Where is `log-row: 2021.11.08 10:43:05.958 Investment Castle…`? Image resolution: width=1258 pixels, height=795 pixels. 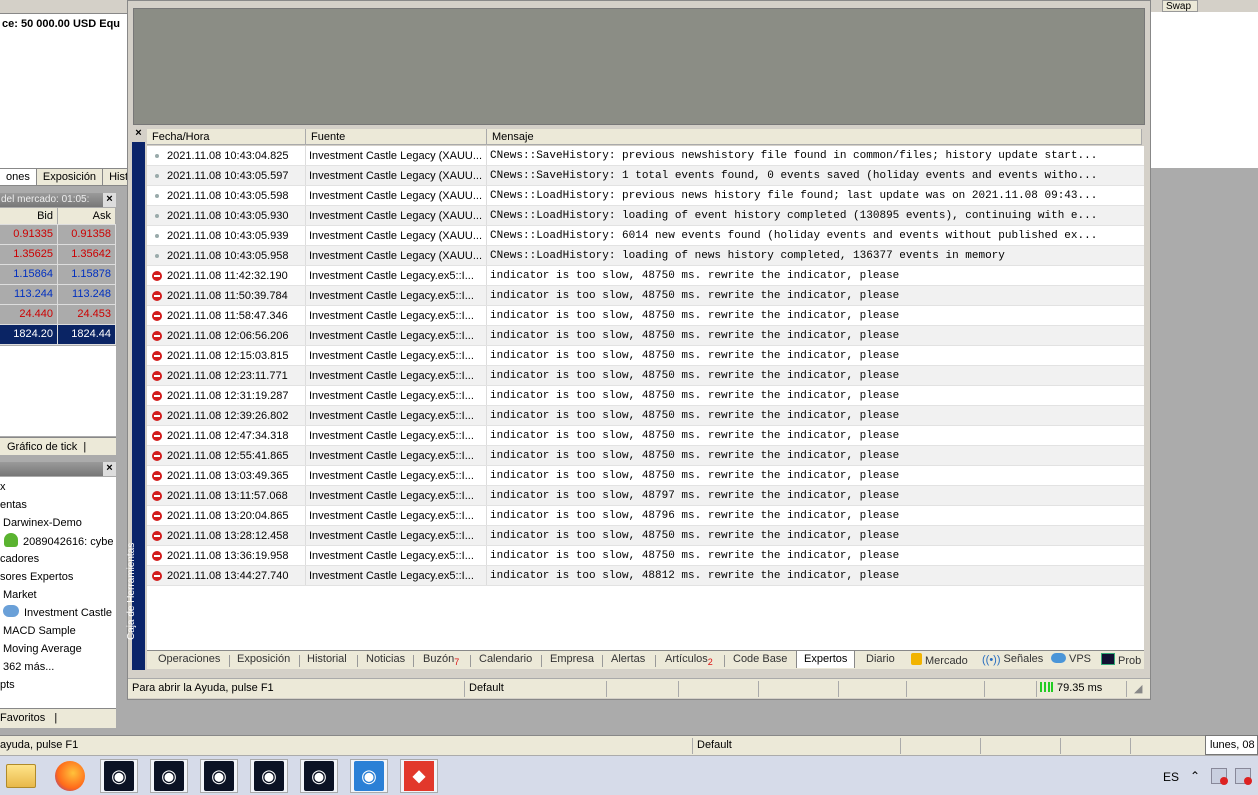 log-row: 2021.11.08 10:43:05.958 Investment Castle… is located at coordinates (645, 256).